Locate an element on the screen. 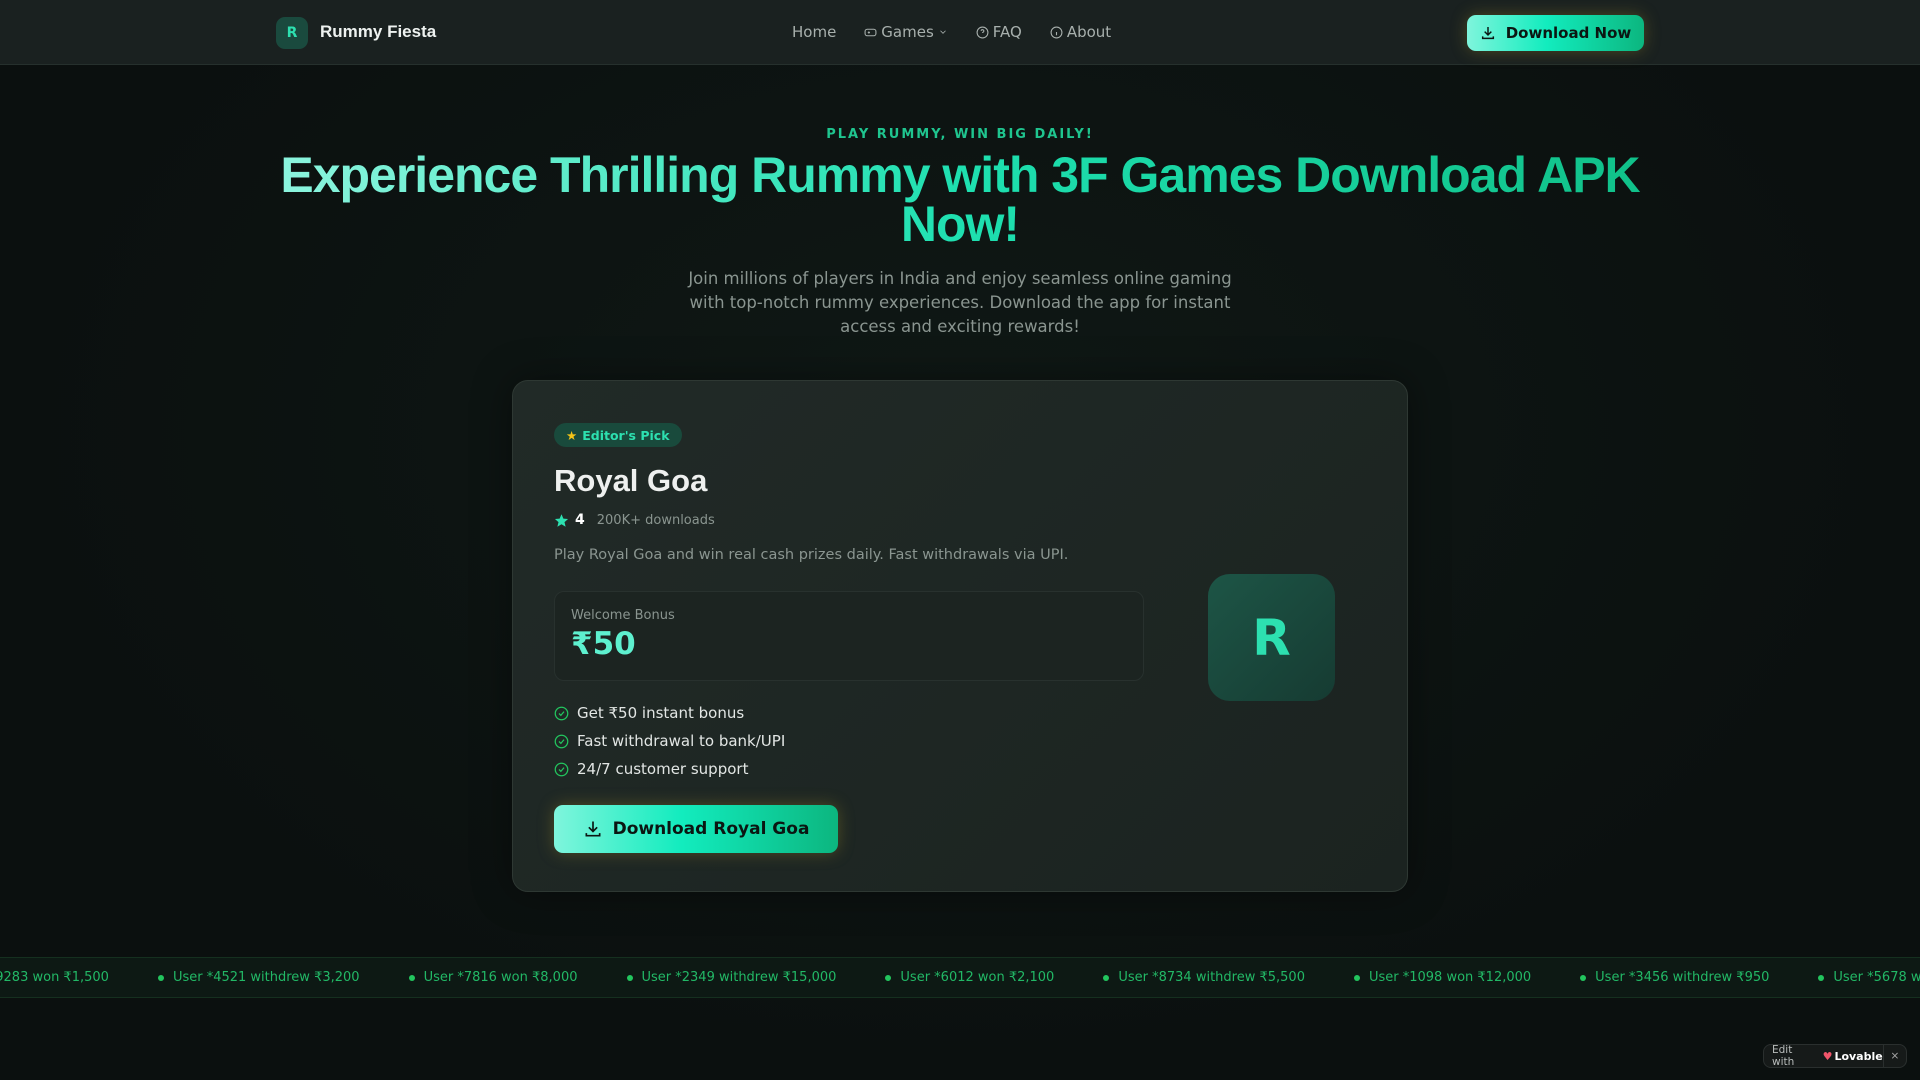 The width and height of the screenshot is (1920, 1080). lovable-logo: ♥ Lovable is located at coordinates (1853, 1056).